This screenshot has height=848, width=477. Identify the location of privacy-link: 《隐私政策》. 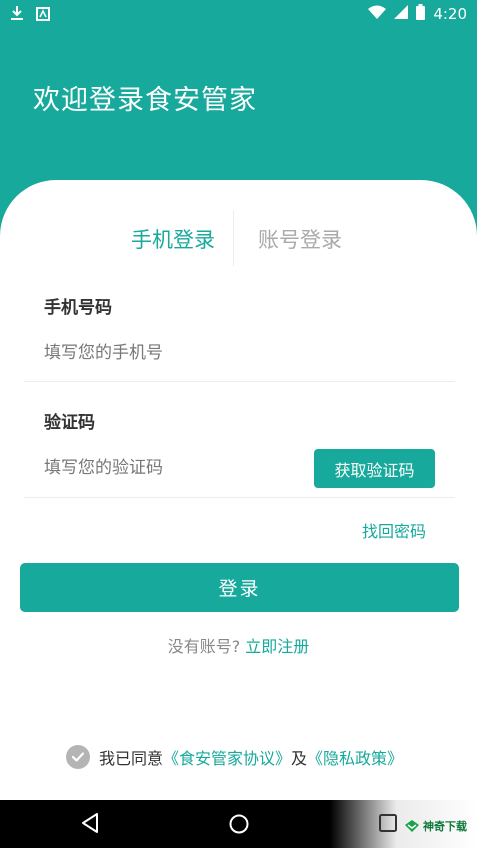
(355, 757).